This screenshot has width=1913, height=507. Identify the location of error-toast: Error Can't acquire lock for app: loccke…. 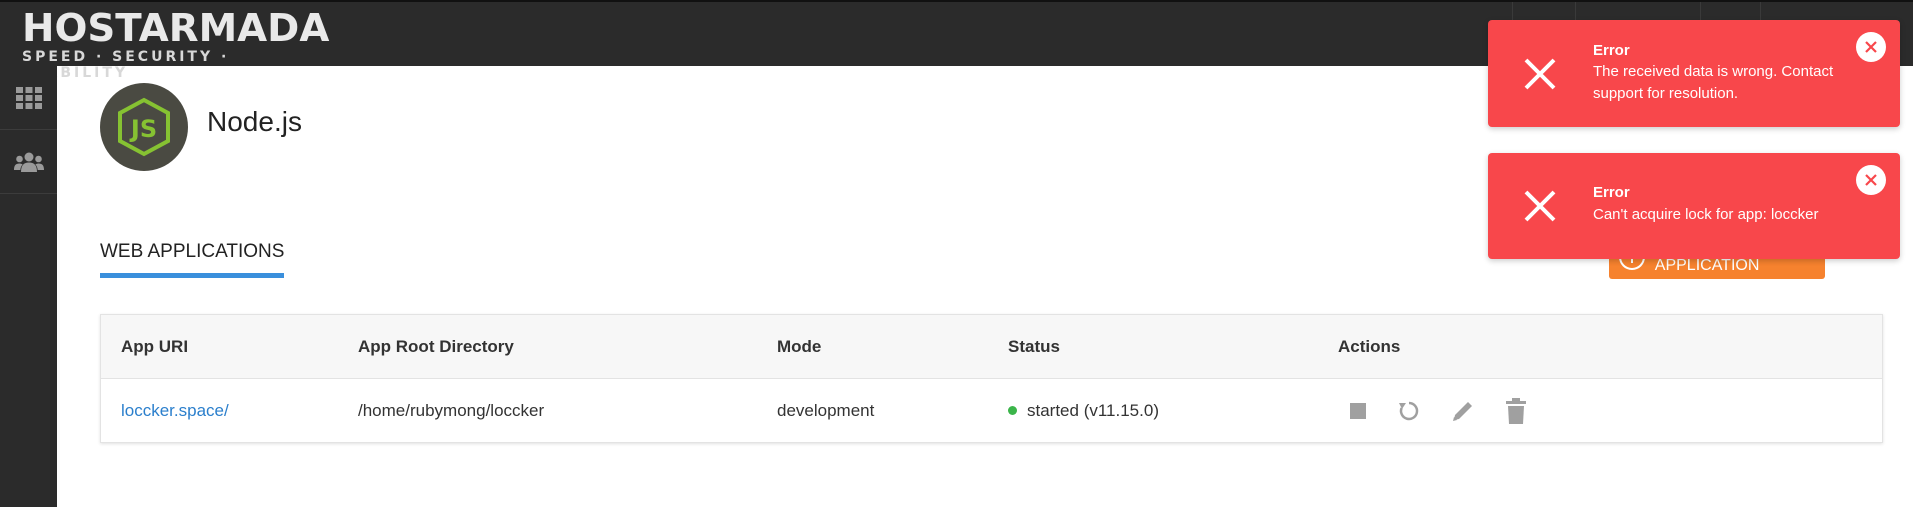
(1694, 206).